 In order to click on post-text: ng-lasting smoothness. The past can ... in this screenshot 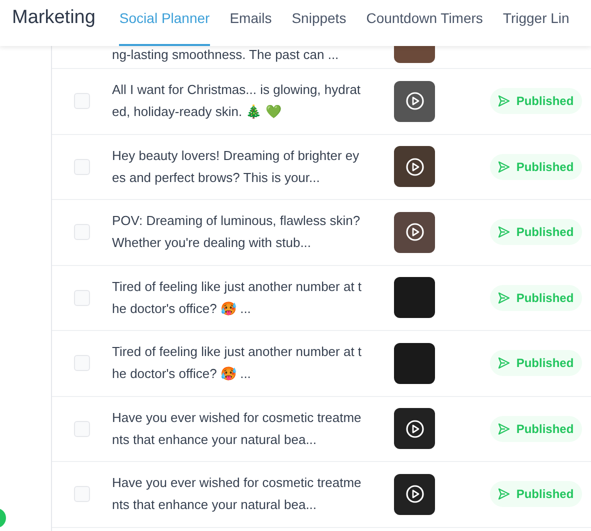, I will do `click(226, 55)`.